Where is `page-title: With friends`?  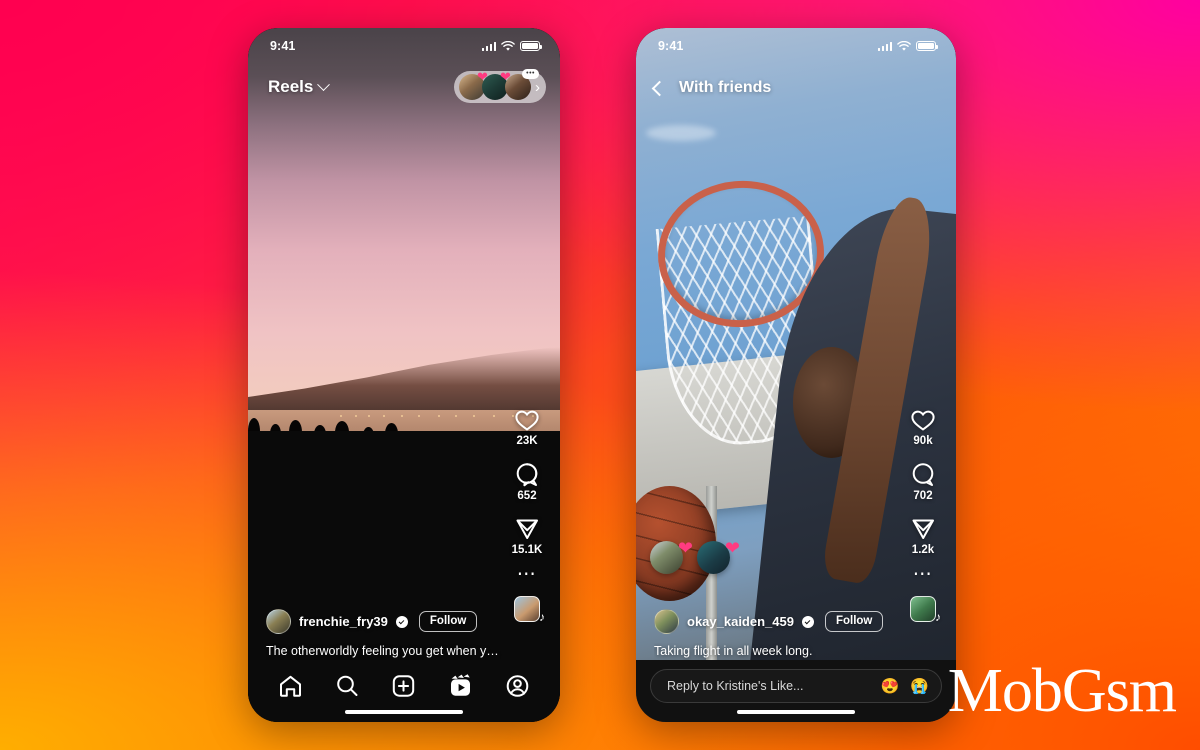
page-title: With friends is located at coordinates (725, 87).